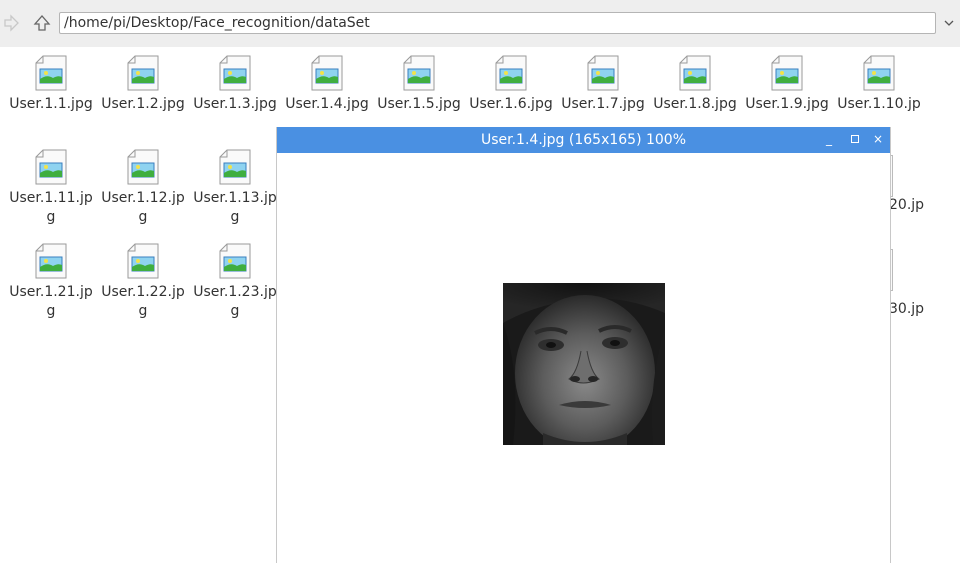  Describe the element at coordinates (584, 364) in the screenshot. I see `face-photo` at that location.